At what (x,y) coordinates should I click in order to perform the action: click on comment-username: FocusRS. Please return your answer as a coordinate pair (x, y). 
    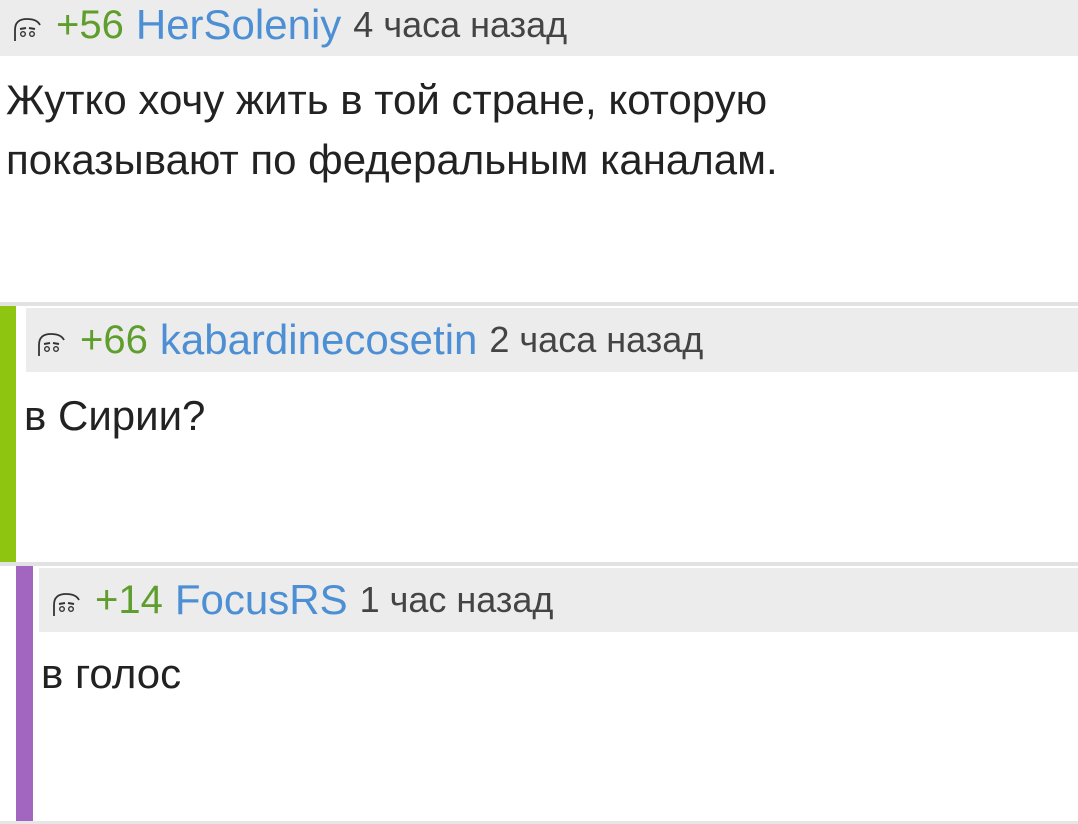
    Looking at the image, I should click on (261, 600).